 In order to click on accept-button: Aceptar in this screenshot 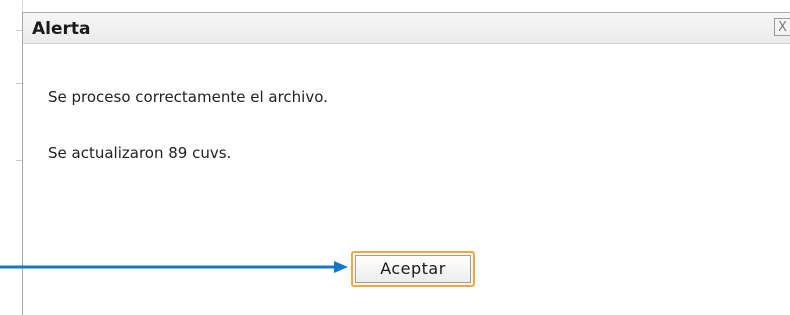, I will do `click(413, 269)`.